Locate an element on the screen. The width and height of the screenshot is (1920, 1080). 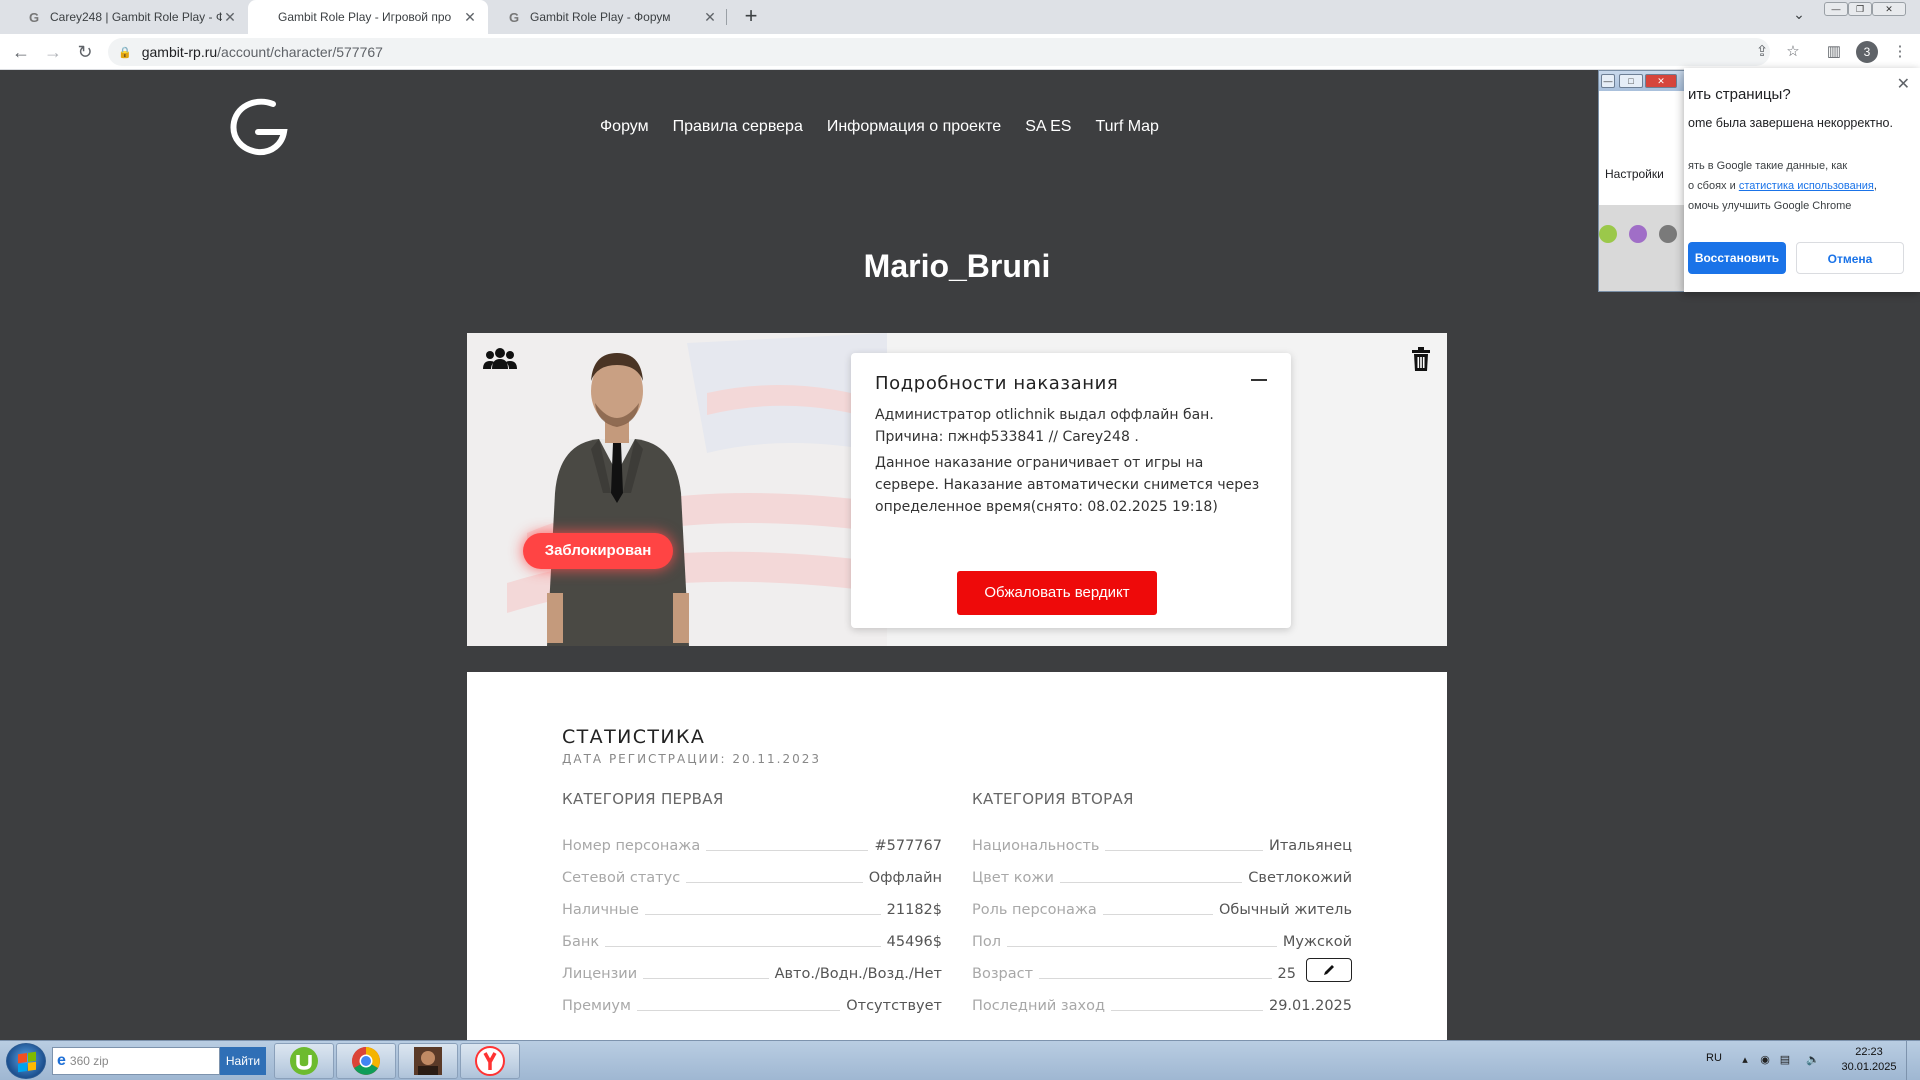
new-tab-button: + is located at coordinates (751, 17).